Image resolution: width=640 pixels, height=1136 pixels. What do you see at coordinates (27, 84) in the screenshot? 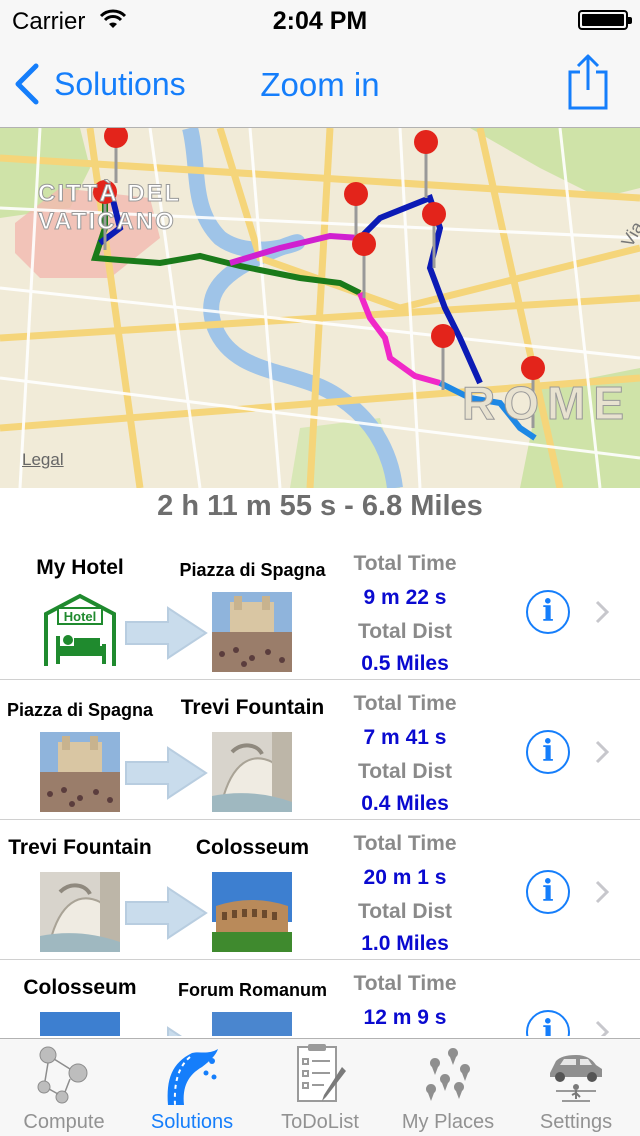
I see `chevron-left-icon` at bounding box center [27, 84].